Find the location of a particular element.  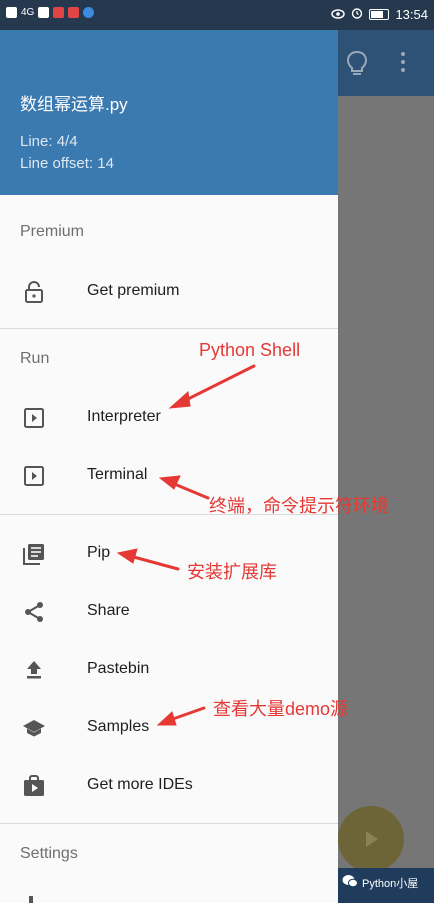

play-icon is located at coordinates (372, 839).